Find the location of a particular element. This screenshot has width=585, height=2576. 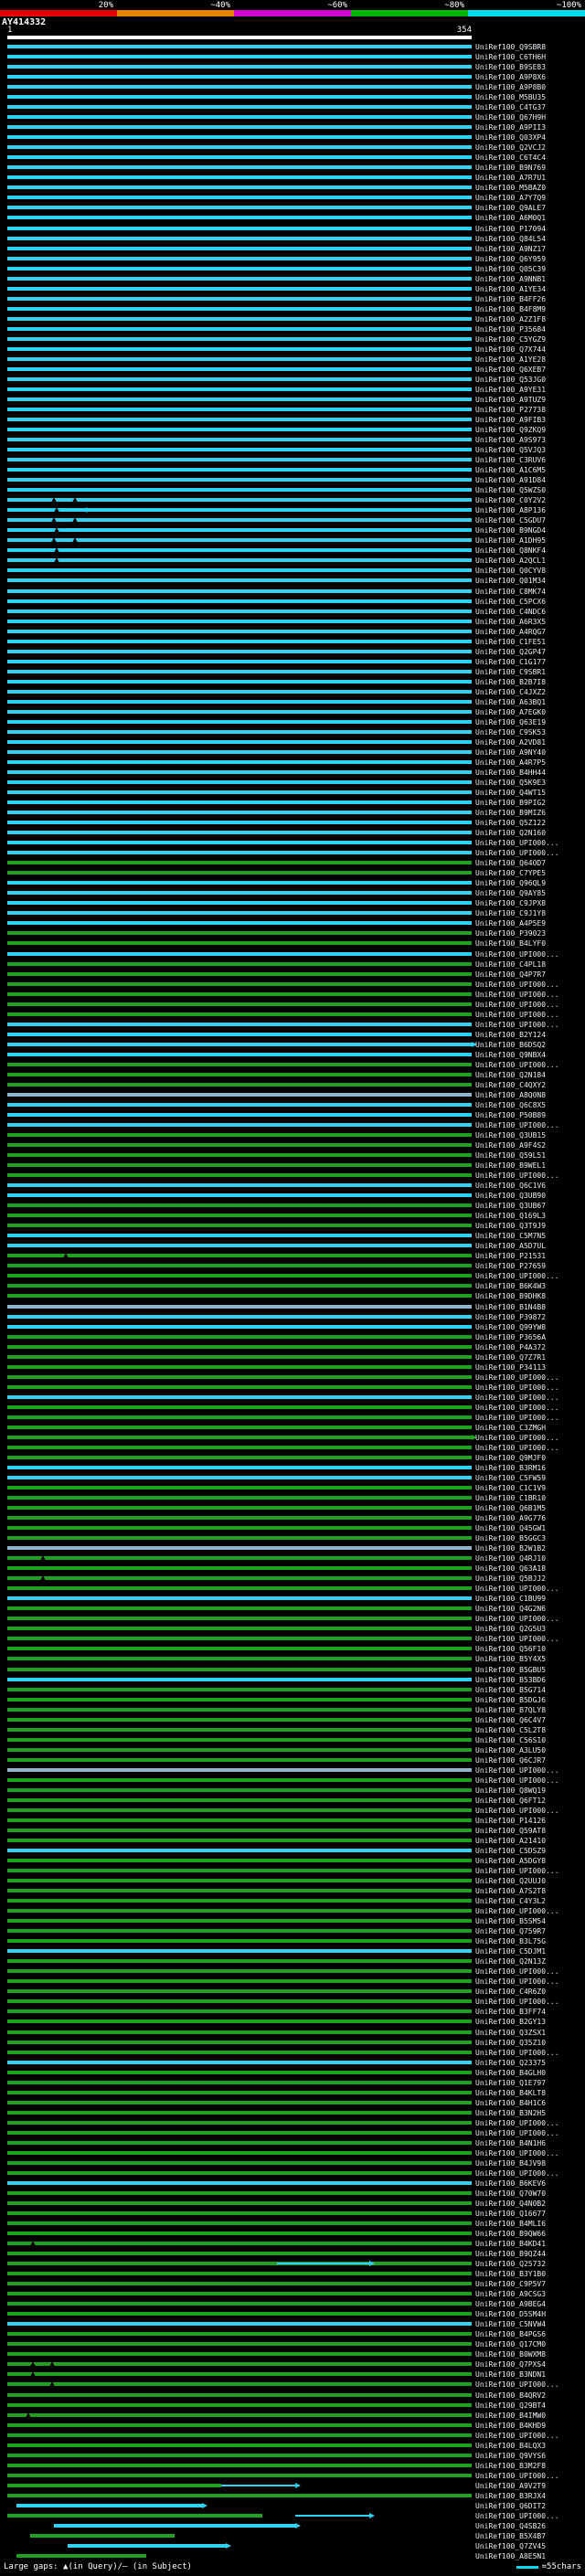

hit-label: UniRef100_Q169L3 is located at coordinates (511, 1216).